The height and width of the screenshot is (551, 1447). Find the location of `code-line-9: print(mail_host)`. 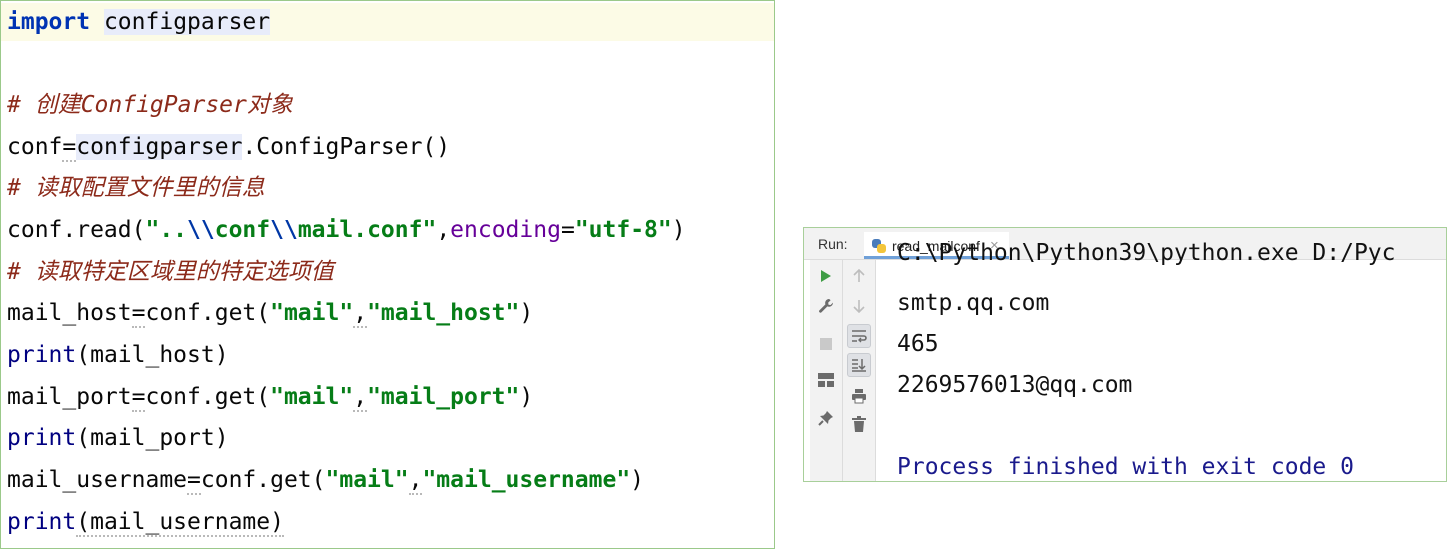

code-line-9: print(mail_host) is located at coordinates (118, 355).